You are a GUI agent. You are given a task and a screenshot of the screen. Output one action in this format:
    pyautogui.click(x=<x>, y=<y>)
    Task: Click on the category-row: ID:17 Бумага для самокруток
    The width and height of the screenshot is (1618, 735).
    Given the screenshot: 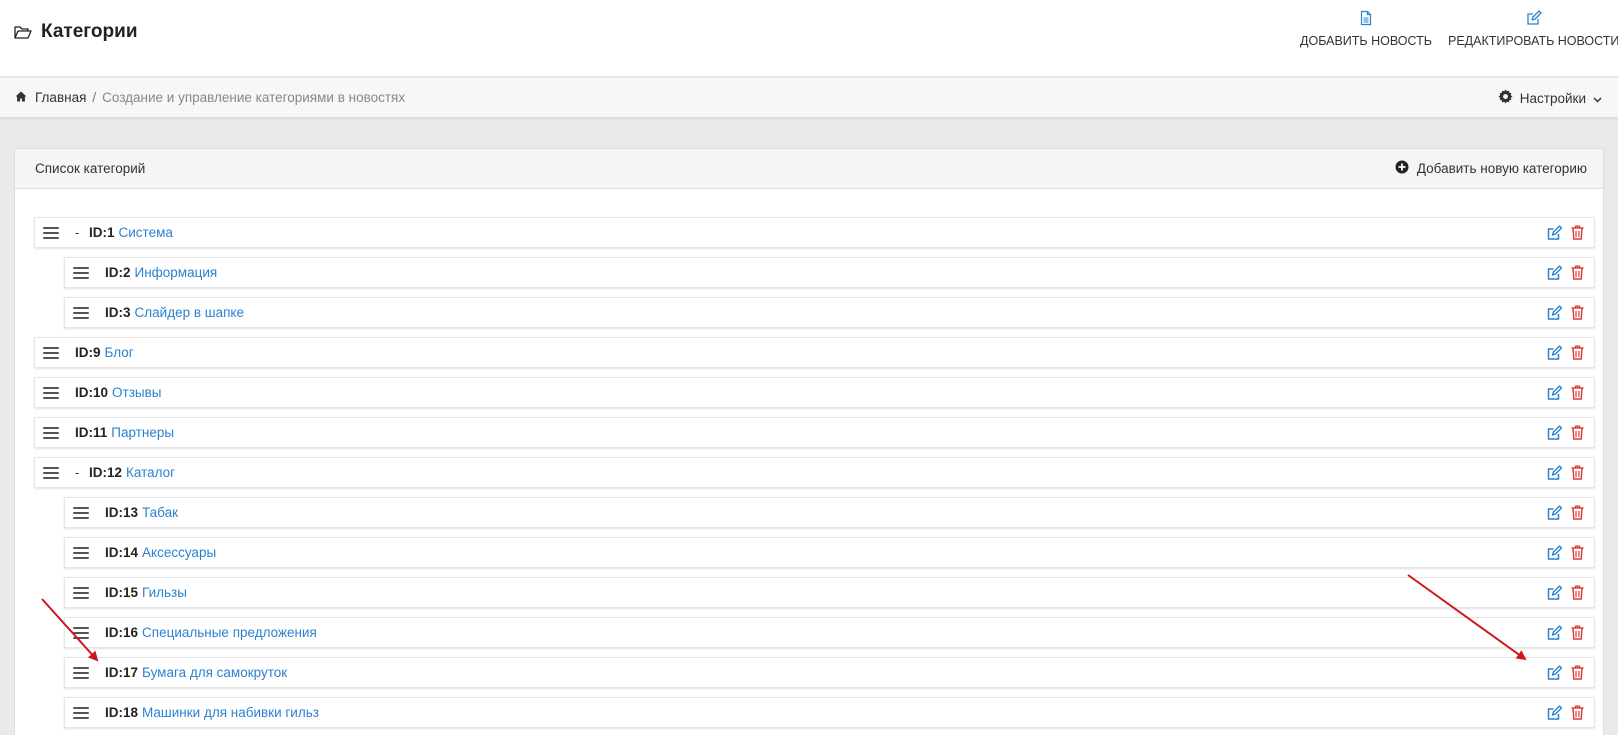 What is the action you would take?
    pyautogui.click(x=829, y=672)
    